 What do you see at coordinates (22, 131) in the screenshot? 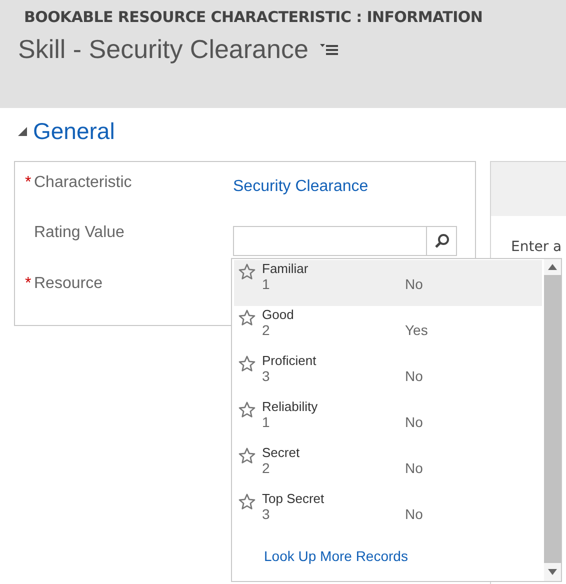
I see `collapse-caret-icon` at bounding box center [22, 131].